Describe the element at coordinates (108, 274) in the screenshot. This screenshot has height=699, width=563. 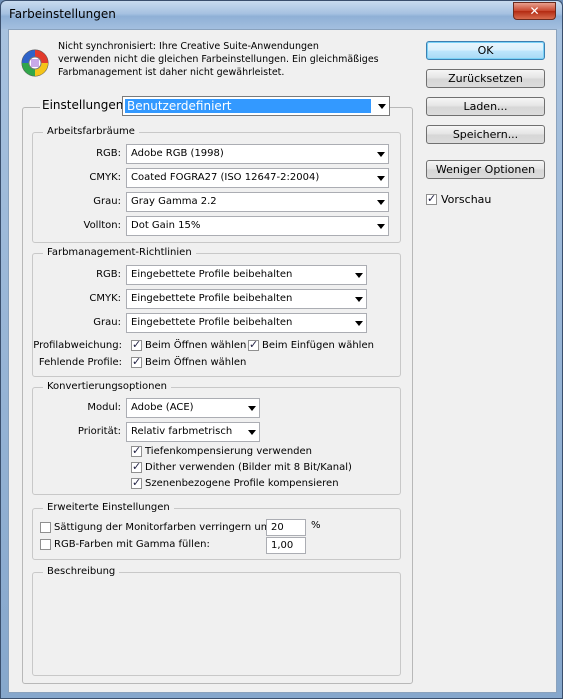
I see `policy-rgb-label: RGB:` at that location.